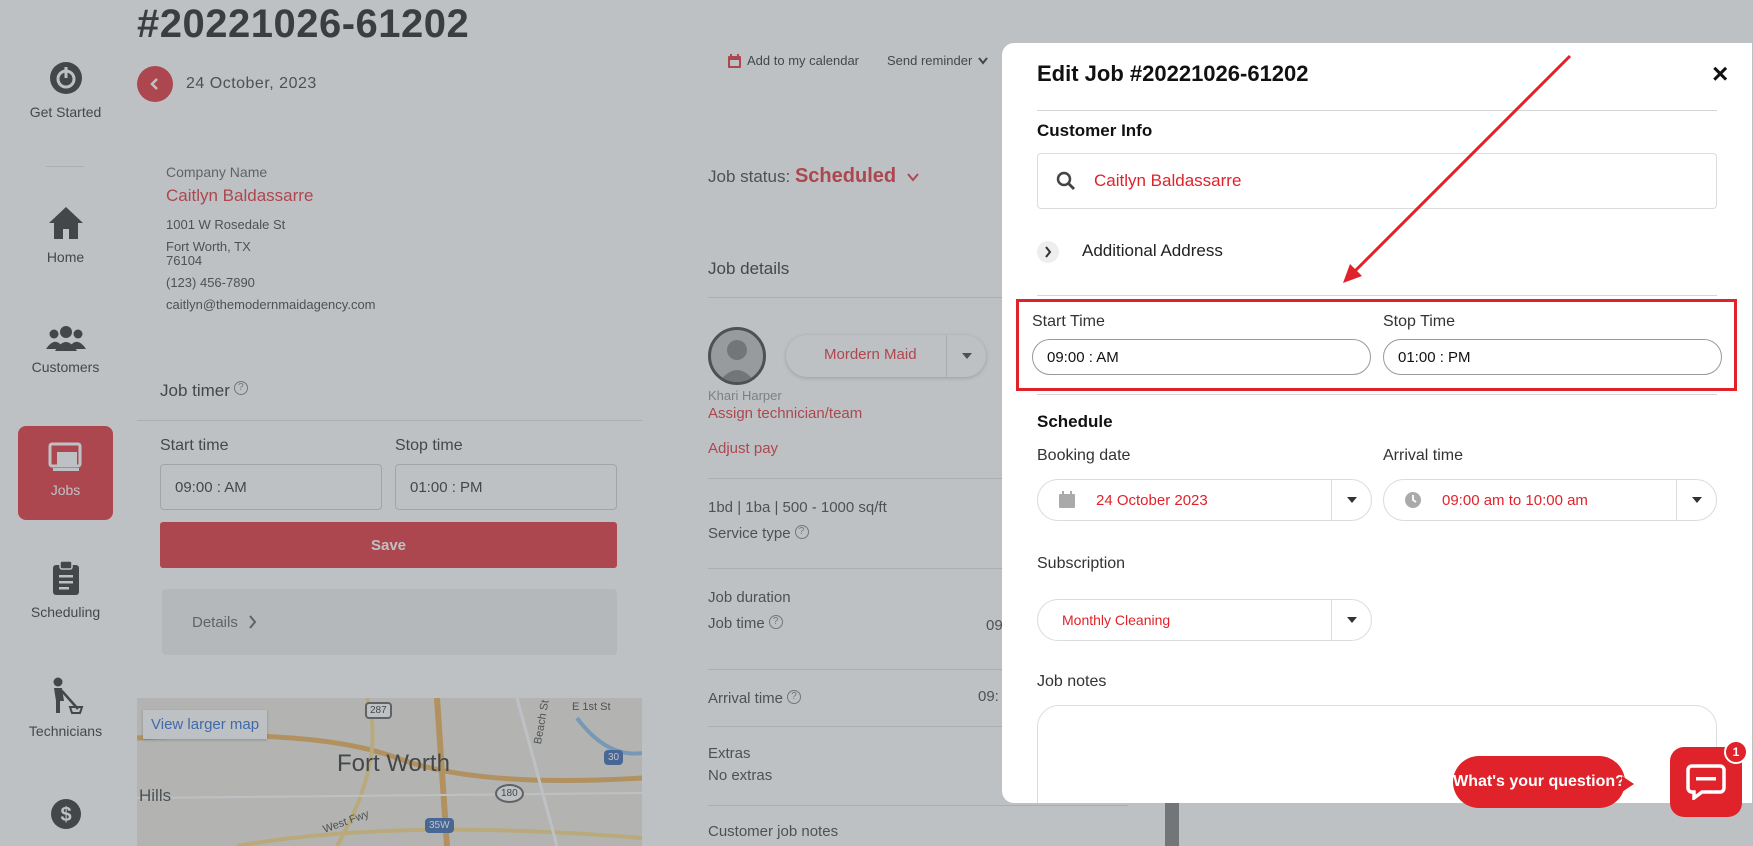 The image size is (1753, 846). I want to click on annotation-arrow, so click(1457, 168).